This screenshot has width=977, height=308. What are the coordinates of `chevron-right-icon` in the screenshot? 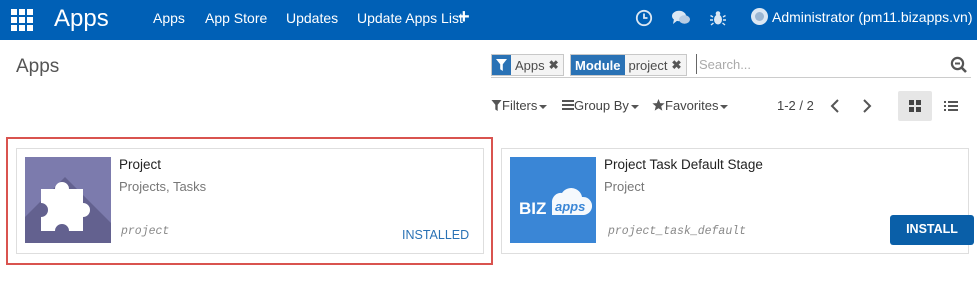 It's located at (866, 106).